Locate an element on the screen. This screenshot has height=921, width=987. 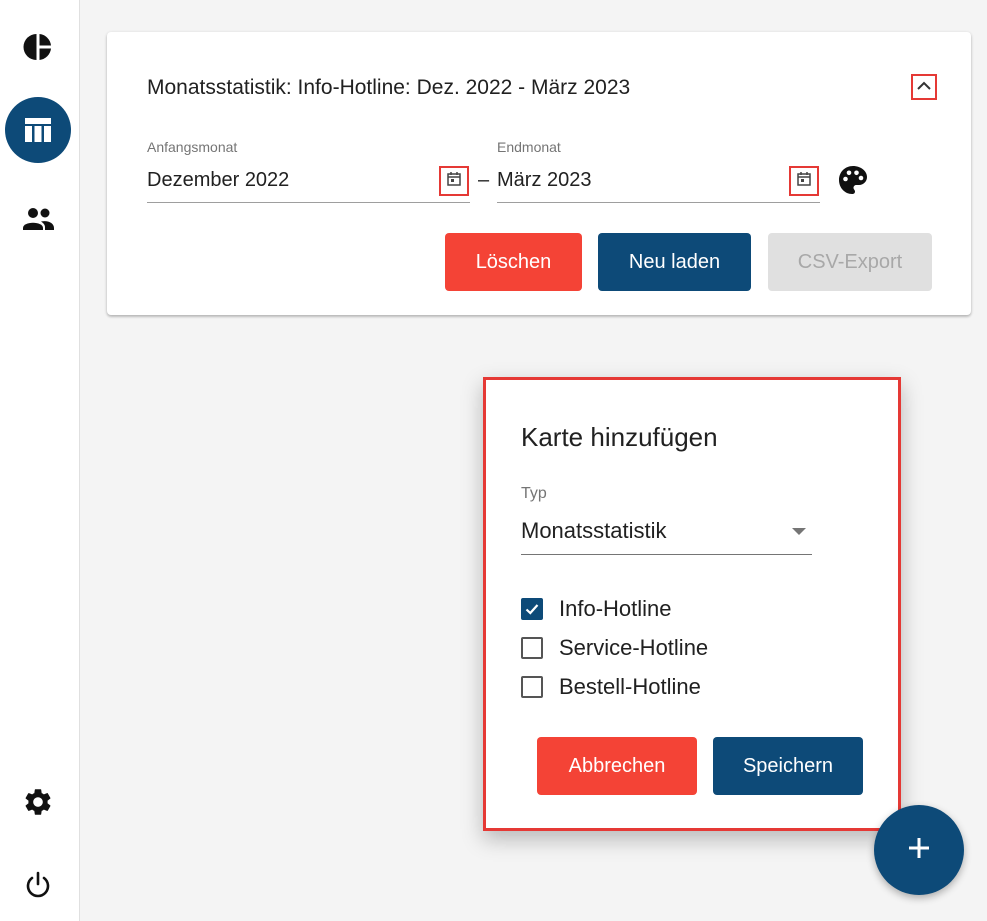
end-month-calendar-button is located at coordinates (804, 181).